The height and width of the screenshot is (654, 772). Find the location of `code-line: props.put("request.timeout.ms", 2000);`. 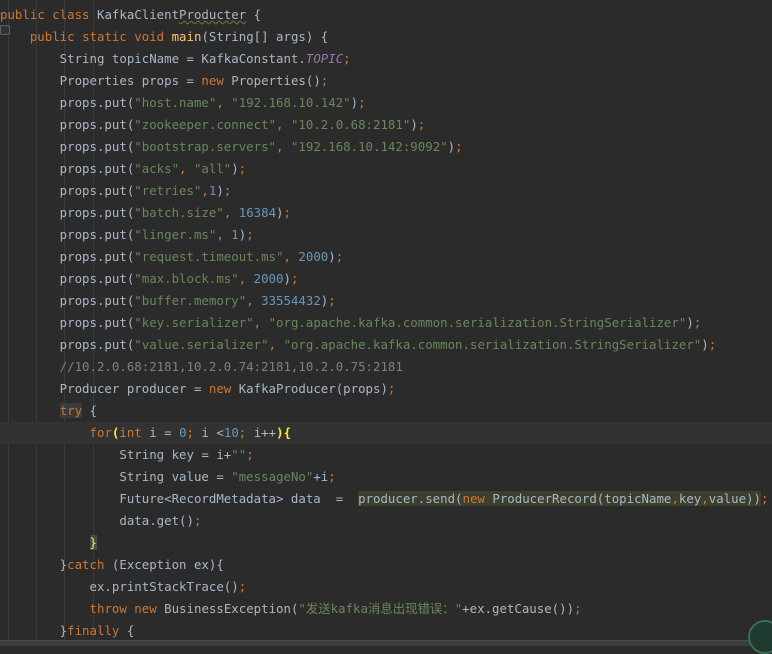

code-line: props.put("request.timeout.ms", 2000); is located at coordinates (386, 257).